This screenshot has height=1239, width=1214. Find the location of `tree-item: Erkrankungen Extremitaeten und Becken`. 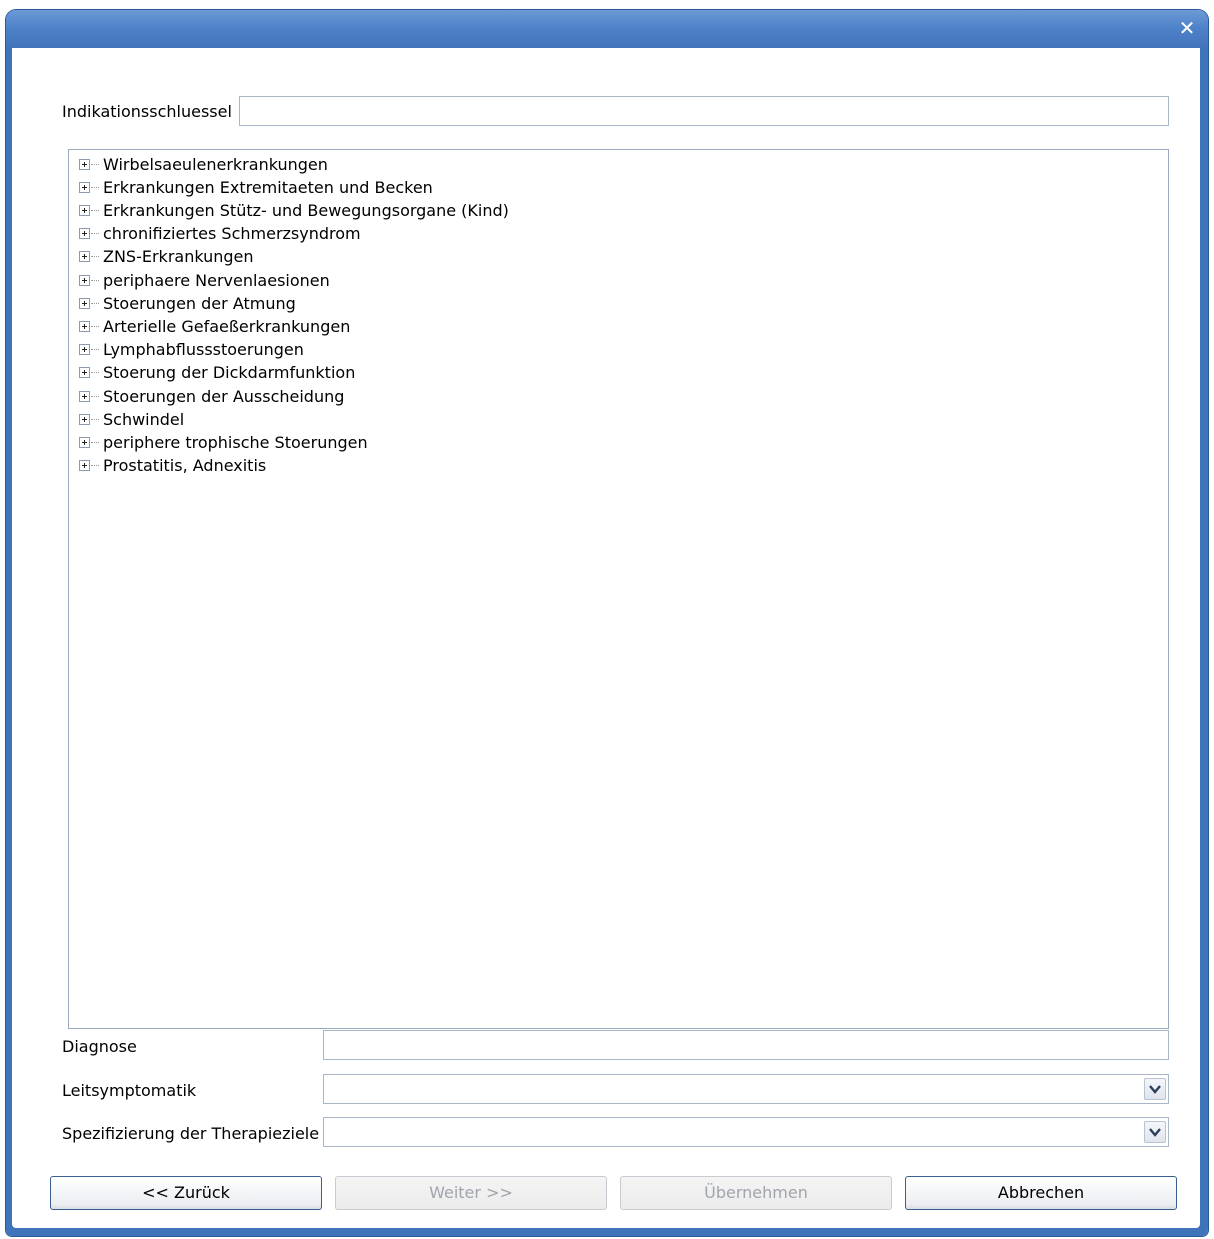

tree-item: Erkrankungen Extremitaeten und Becken is located at coordinates (256, 187).